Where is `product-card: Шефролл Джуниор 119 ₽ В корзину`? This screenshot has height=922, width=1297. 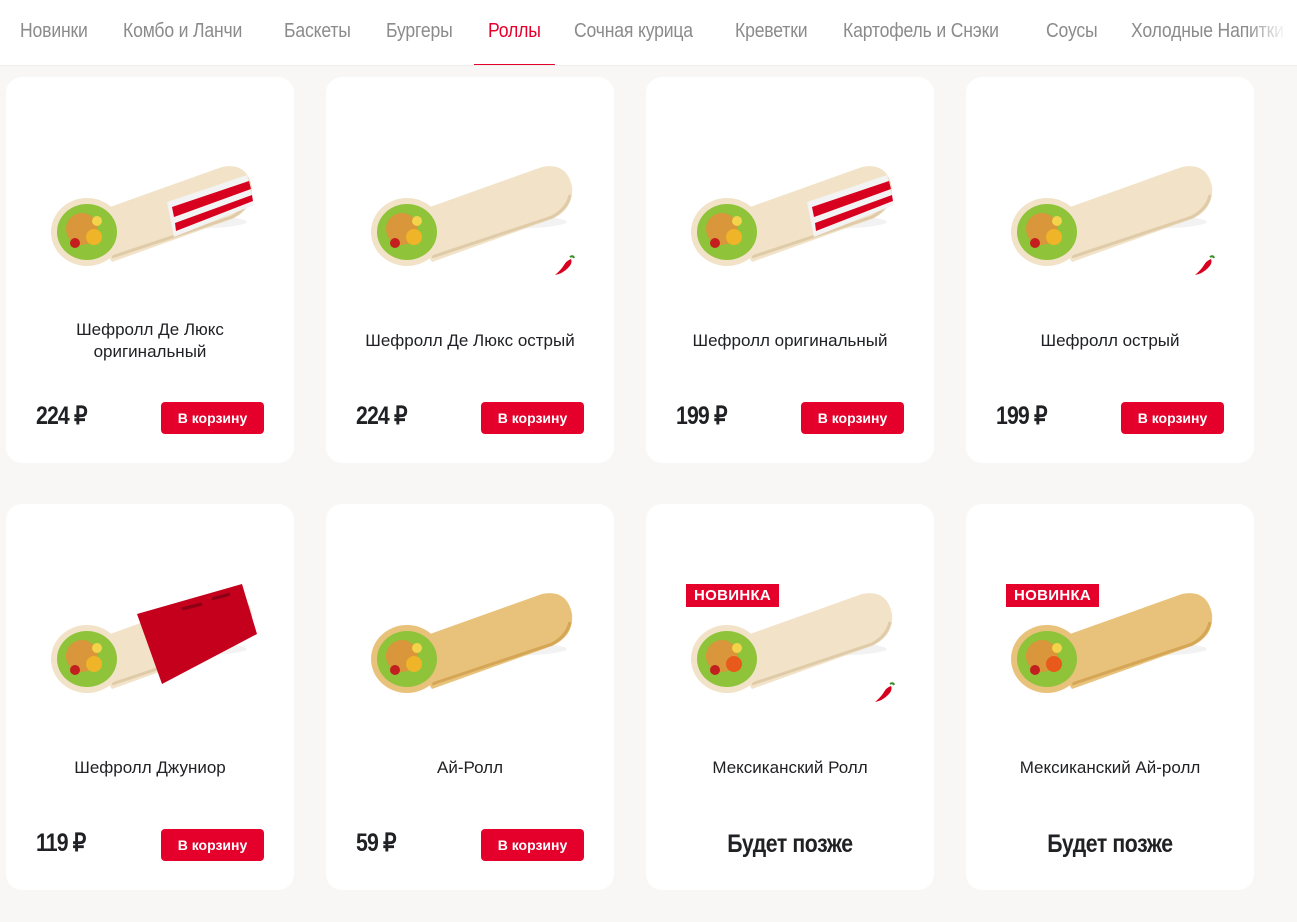 product-card: Шефролл Джуниор 119 ₽ В корзину is located at coordinates (150, 697).